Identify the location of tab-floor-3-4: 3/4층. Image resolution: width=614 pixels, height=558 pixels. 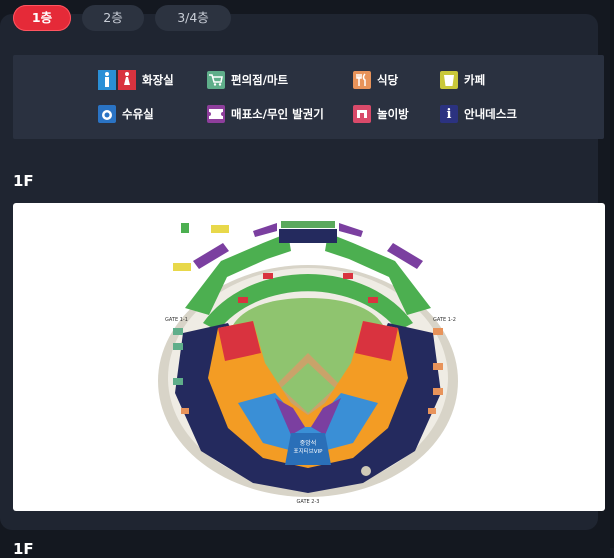
(193, 18).